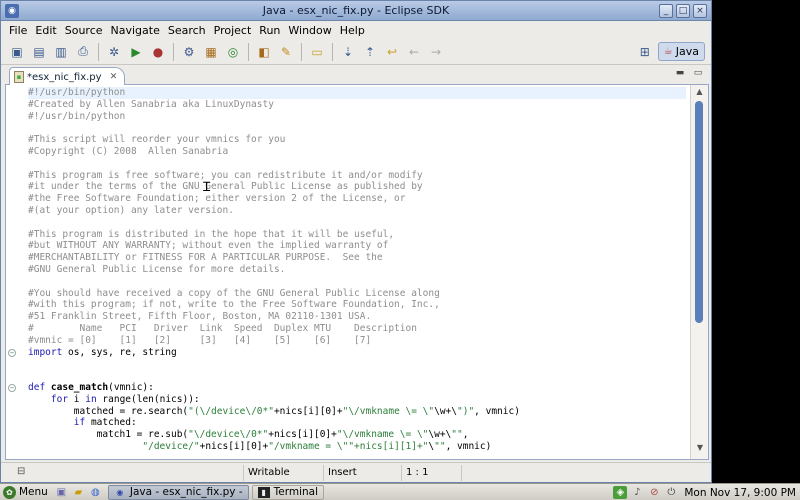 The width and height of the screenshot is (800, 500). I want to click on web-browser-icon: ◍, so click(95, 492).